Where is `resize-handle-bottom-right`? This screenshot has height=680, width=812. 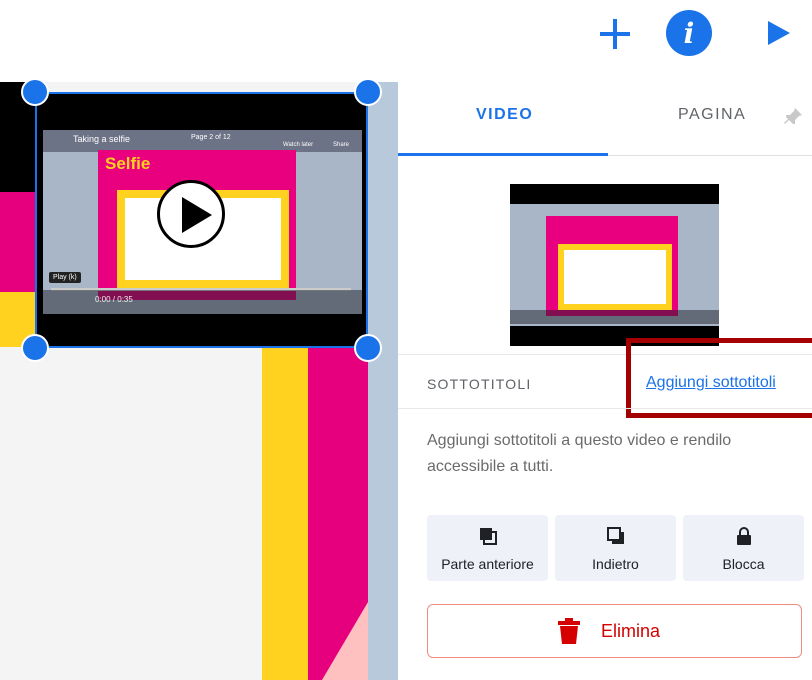 resize-handle-bottom-right is located at coordinates (368, 348).